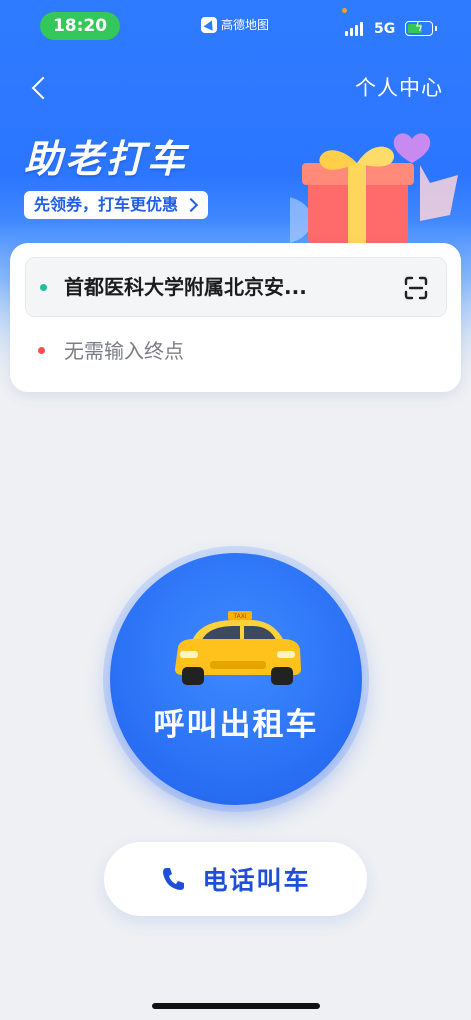 This screenshot has width=471, height=1020. Describe the element at coordinates (235, 317) in the screenshot. I see `route-card: 首都医科大学附属北京安... 无需输入终点` at that location.